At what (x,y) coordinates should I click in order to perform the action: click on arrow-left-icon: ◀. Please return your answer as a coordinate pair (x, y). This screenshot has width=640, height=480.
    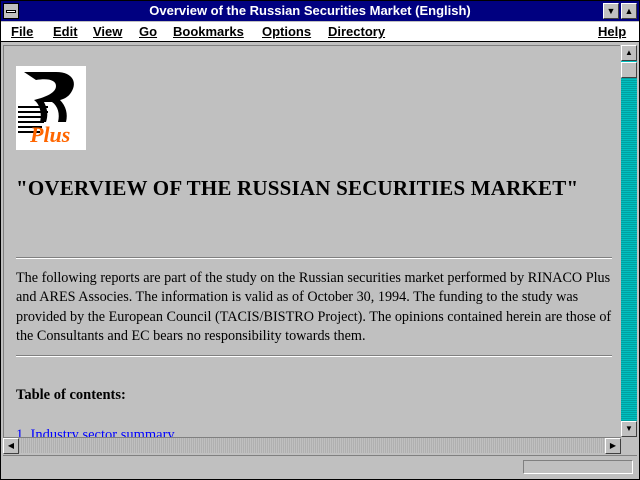
    Looking at the image, I should click on (11, 445).